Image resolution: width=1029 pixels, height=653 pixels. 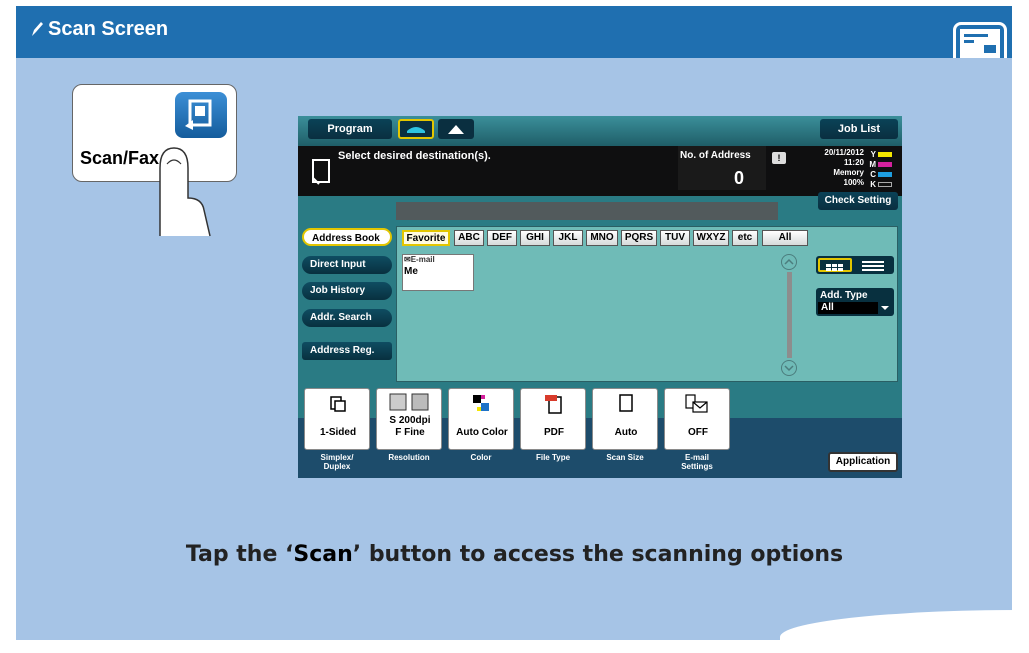 I want to click on scan-size-button: Auto, so click(x=625, y=419).